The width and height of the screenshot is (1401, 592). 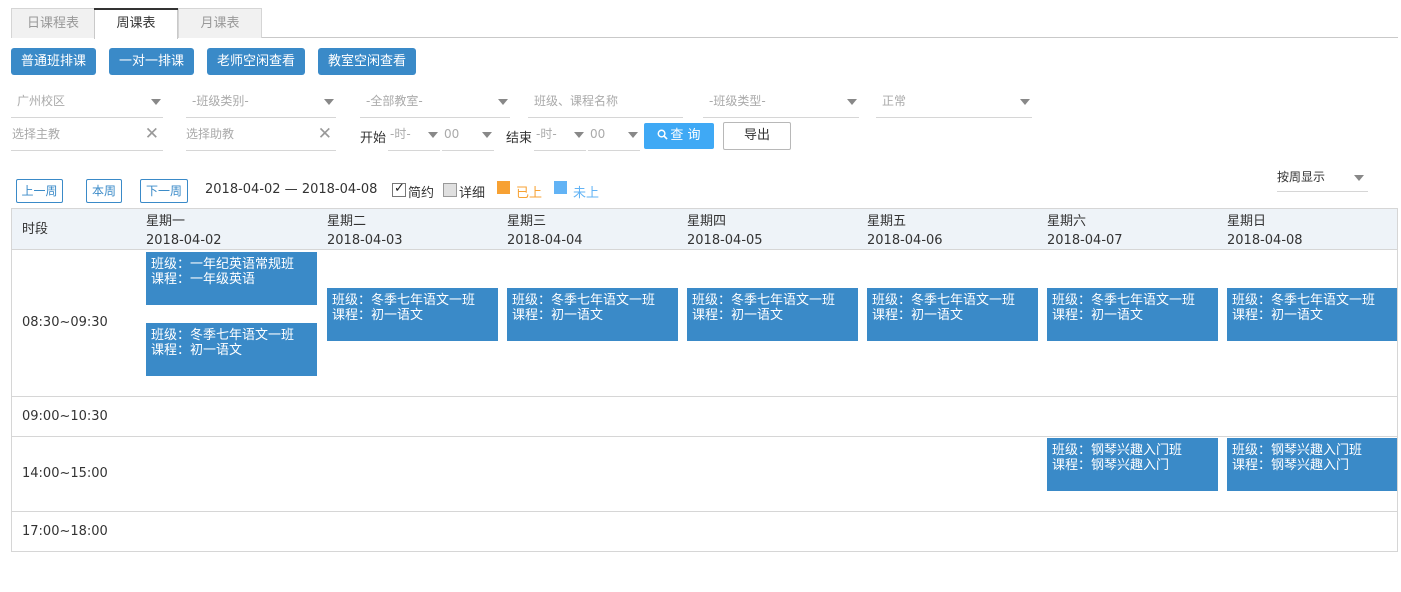 I want to click on class-type-select: -班级类型-, so click(x=781, y=103).